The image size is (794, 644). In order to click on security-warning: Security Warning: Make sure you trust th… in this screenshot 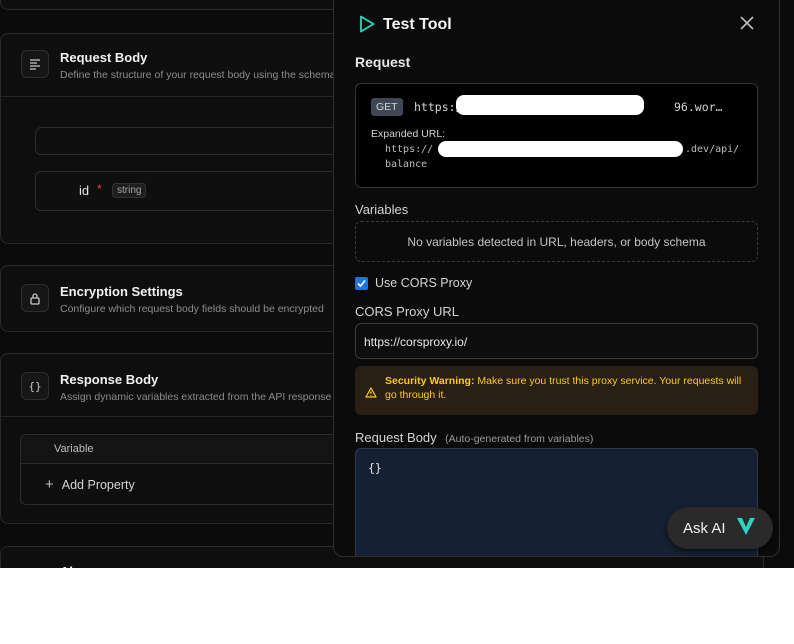, I will do `click(556, 390)`.